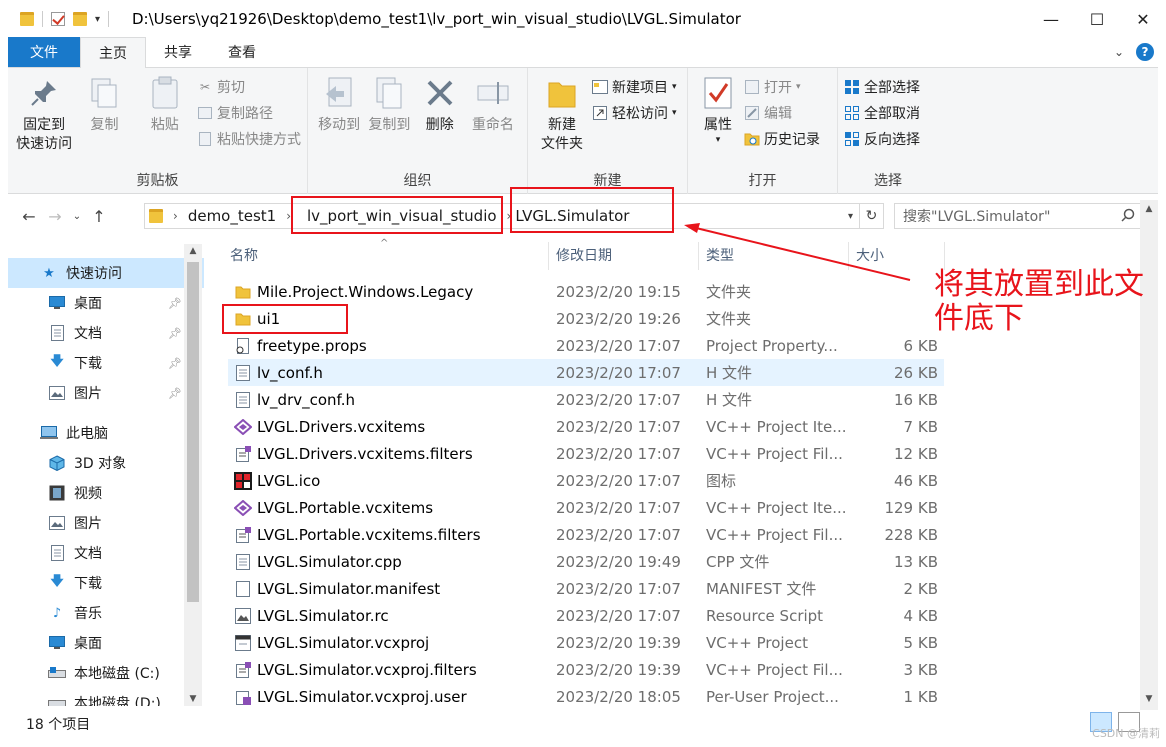 The height and width of the screenshot is (747, 1166). What do you see at coordinates (584, 255) in the screenshot?
I see `column-date: 修改日期` at bounding box center [584, 255].